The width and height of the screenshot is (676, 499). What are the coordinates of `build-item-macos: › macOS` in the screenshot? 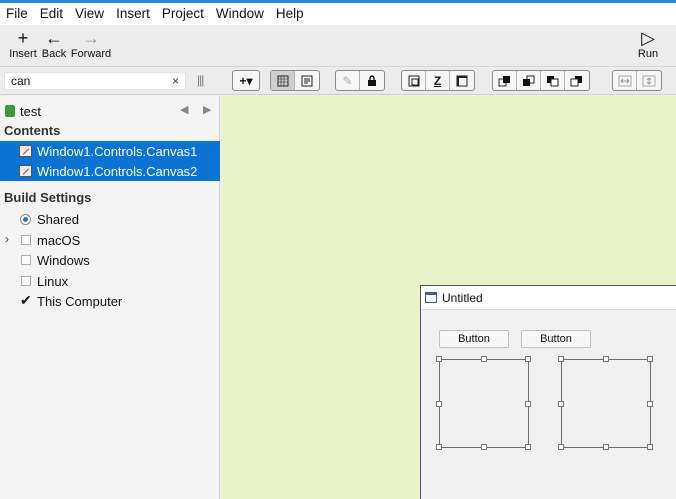 It's located at (110, 240).